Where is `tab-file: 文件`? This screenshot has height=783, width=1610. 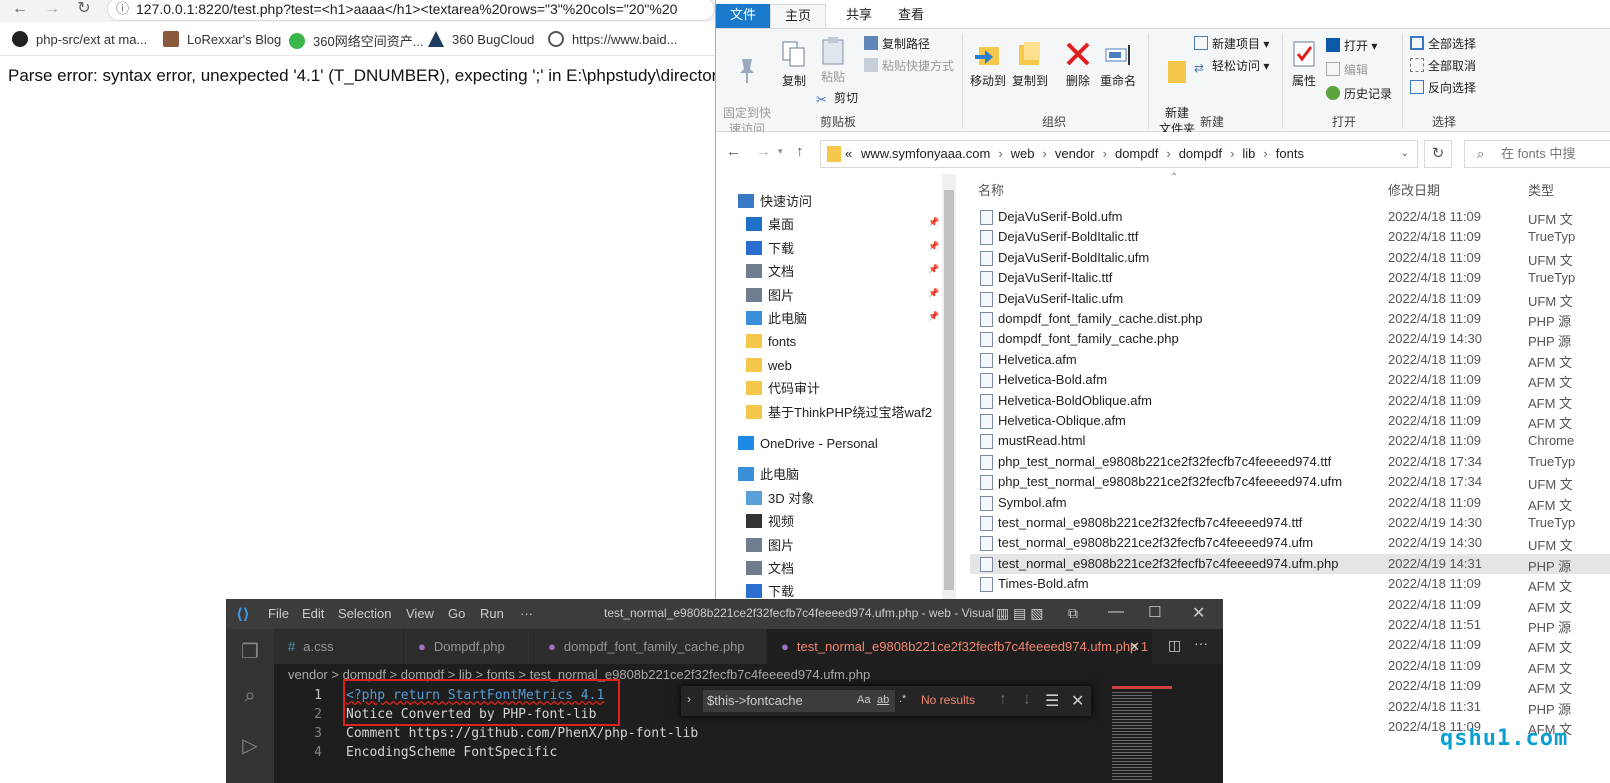 tab-file: 文件 is located at coordinates (743, 16).